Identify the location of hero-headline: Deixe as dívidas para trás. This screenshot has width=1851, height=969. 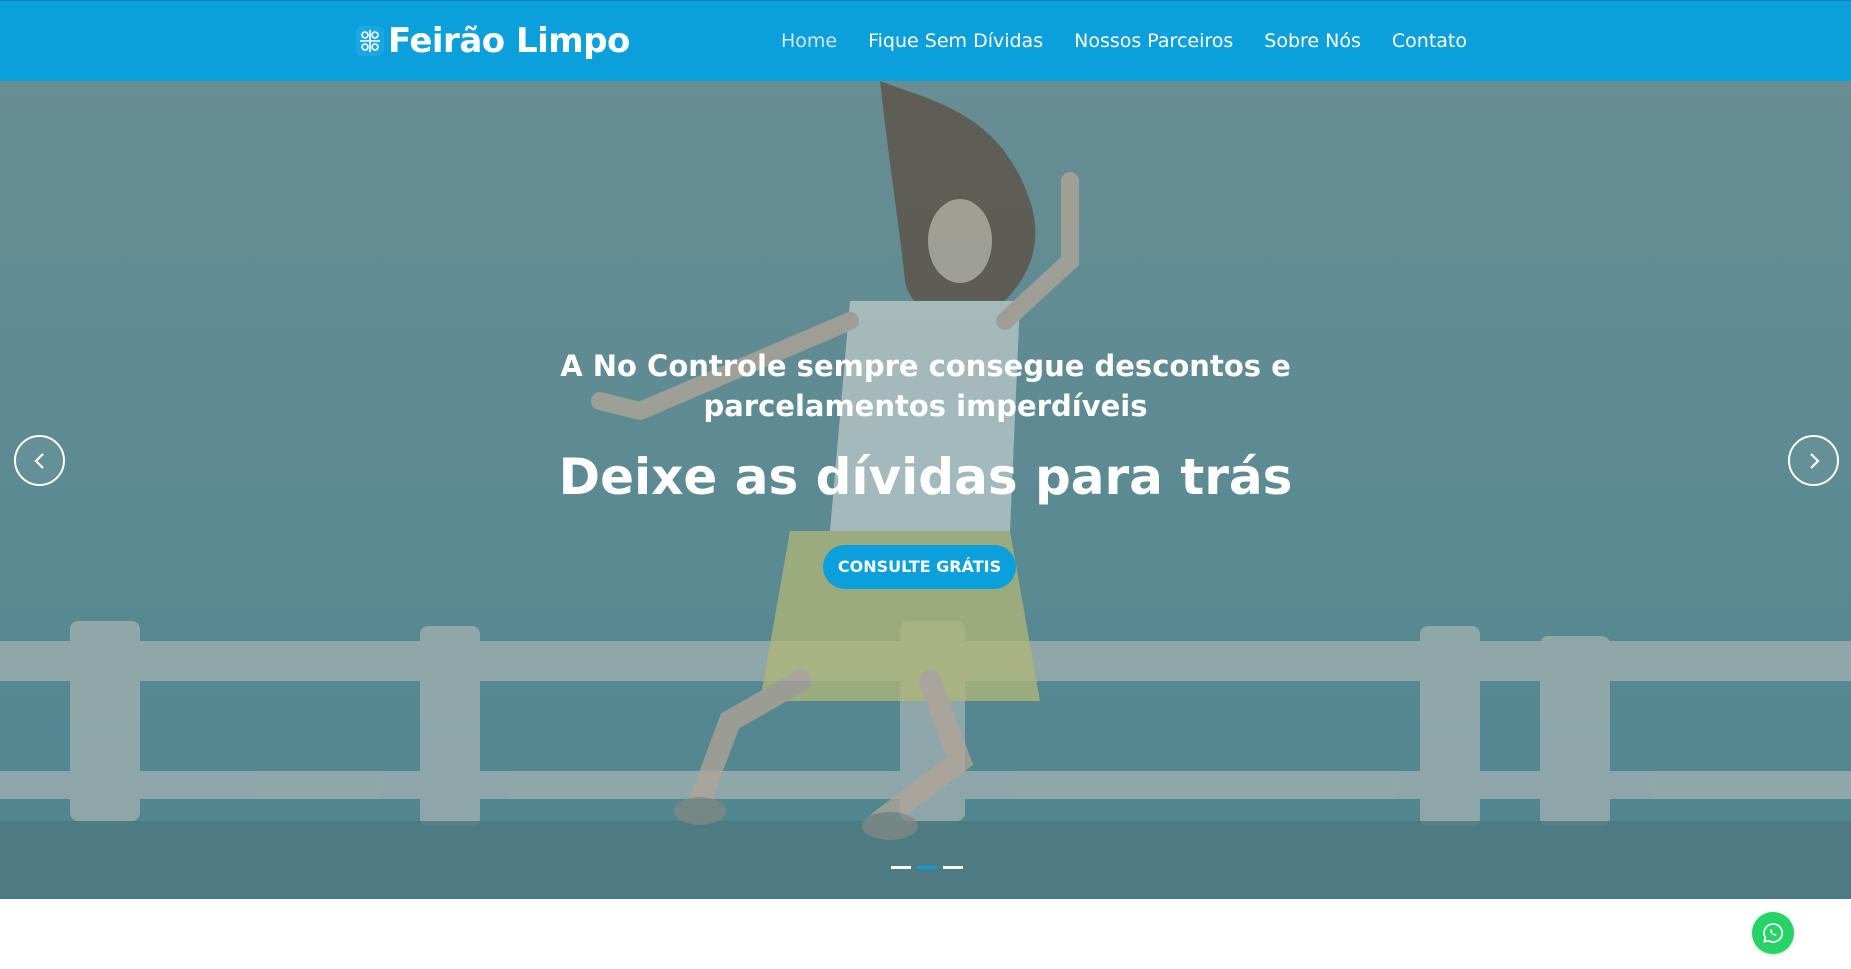
(925, 477).